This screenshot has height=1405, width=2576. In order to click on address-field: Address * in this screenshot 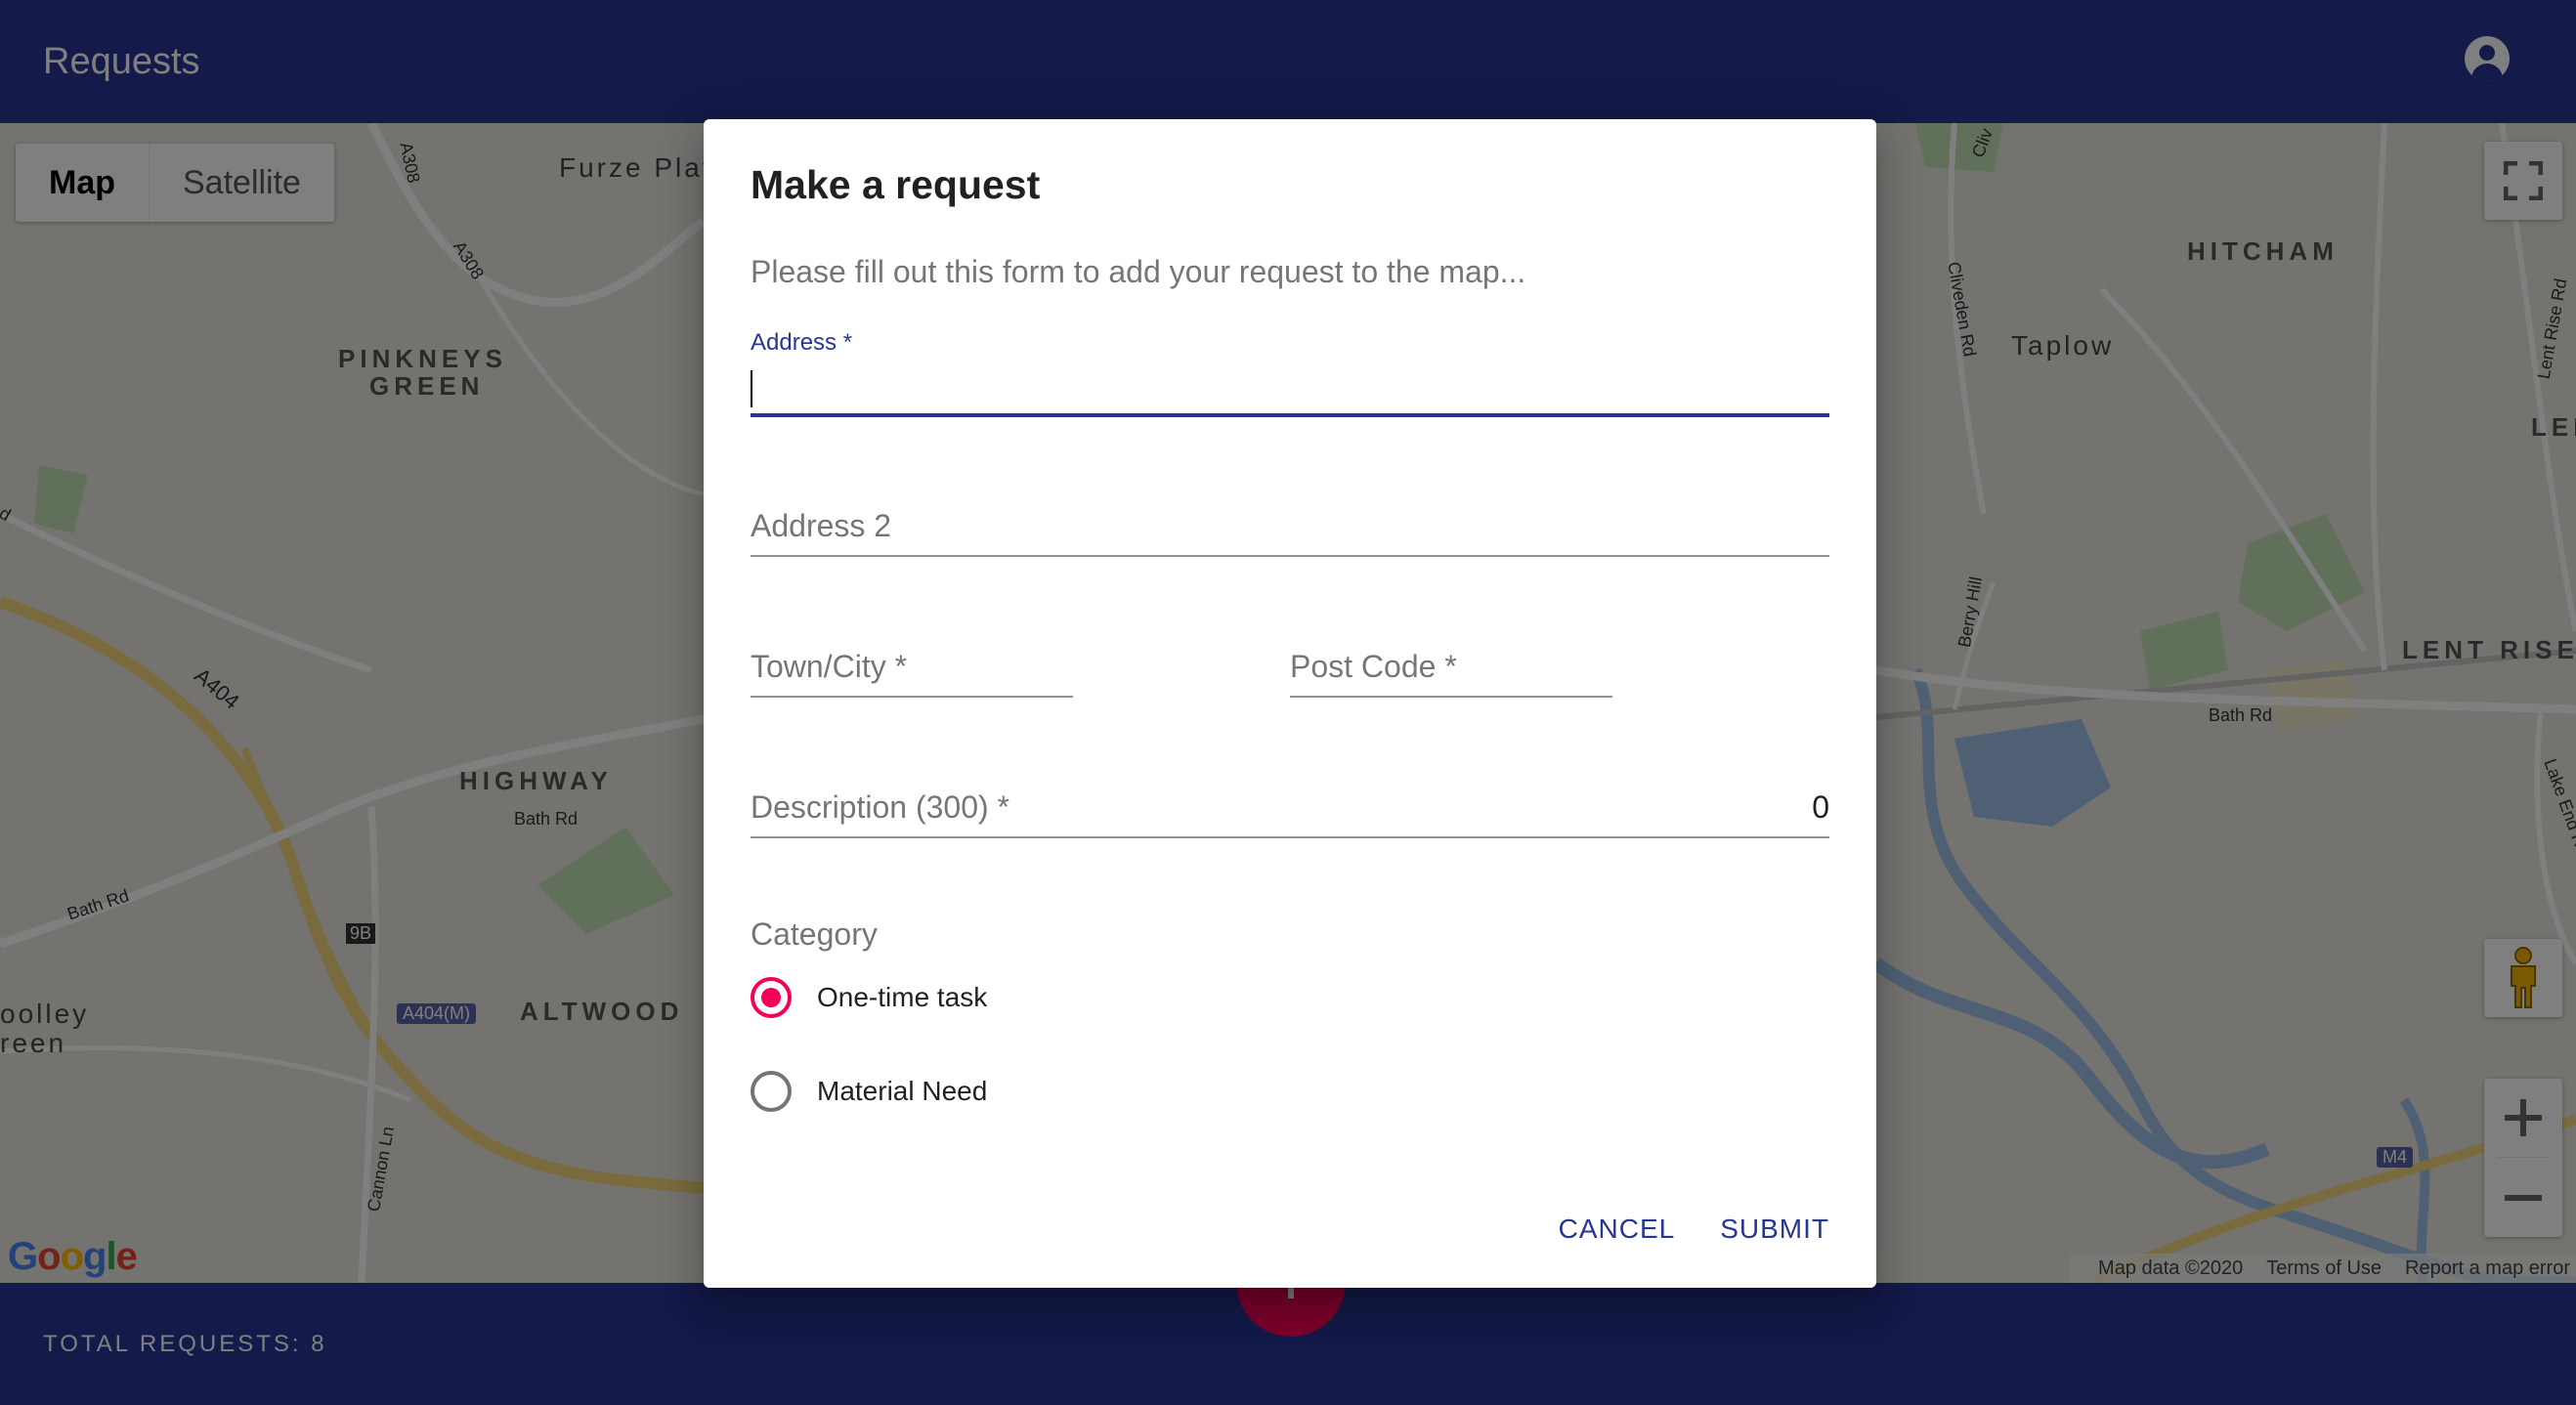, I will do `click(1290, 373)`.